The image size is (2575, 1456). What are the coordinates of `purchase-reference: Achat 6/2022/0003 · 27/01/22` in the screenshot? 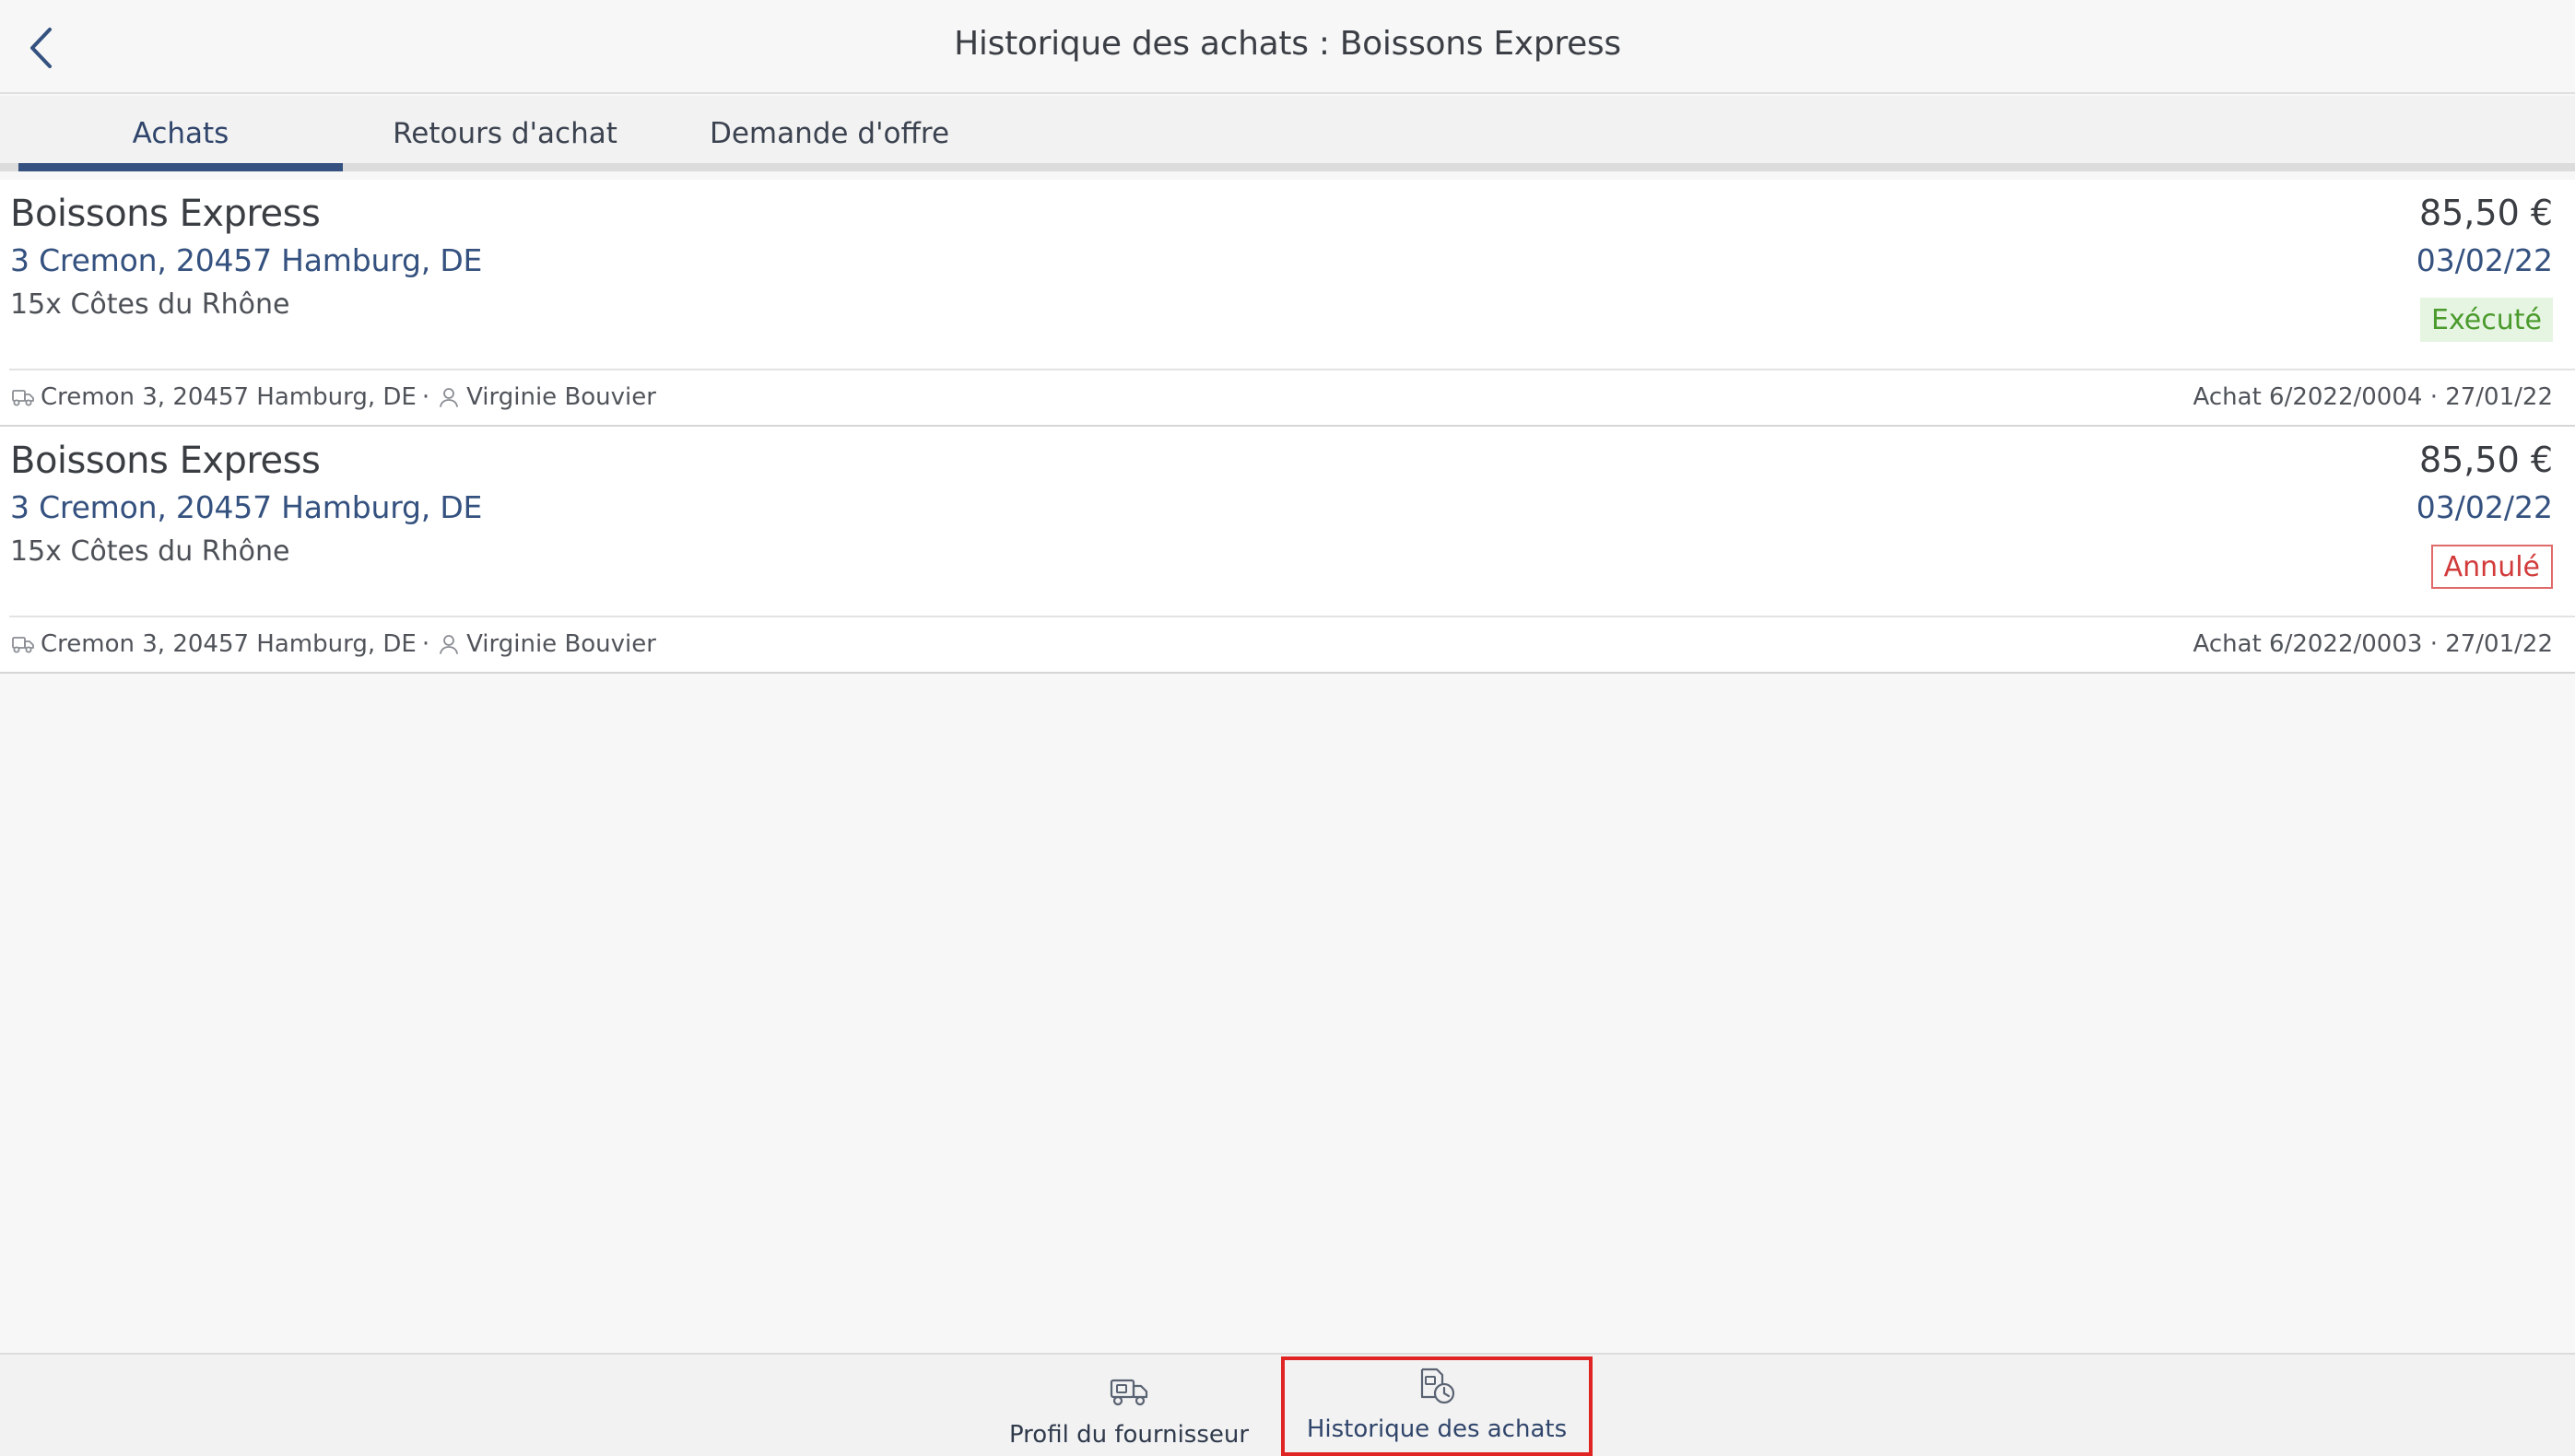 It's located at (2373, 644).